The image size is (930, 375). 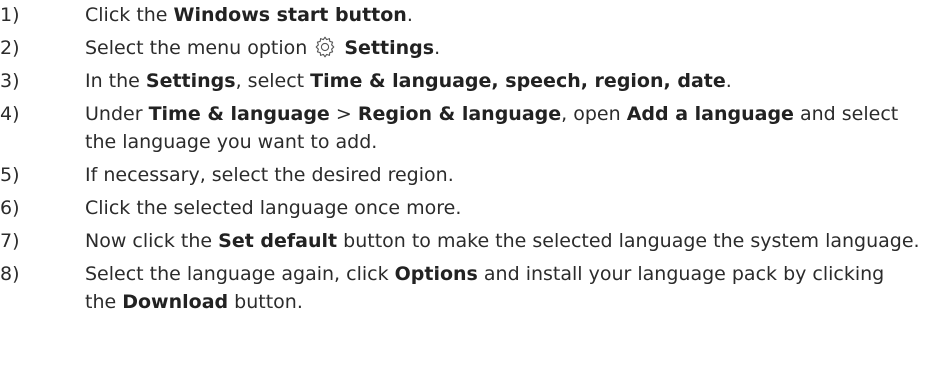 What do you see at coordinates (459, 114) in the screenshot?
I see `bold-term: Region & language` at bounding box center [459, 114].